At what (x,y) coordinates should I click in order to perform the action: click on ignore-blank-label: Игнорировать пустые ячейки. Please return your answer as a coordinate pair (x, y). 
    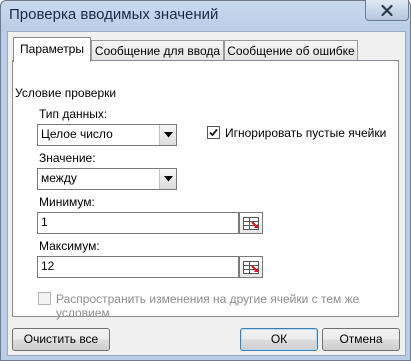
    Looking at the image, I should click on (305, 133).